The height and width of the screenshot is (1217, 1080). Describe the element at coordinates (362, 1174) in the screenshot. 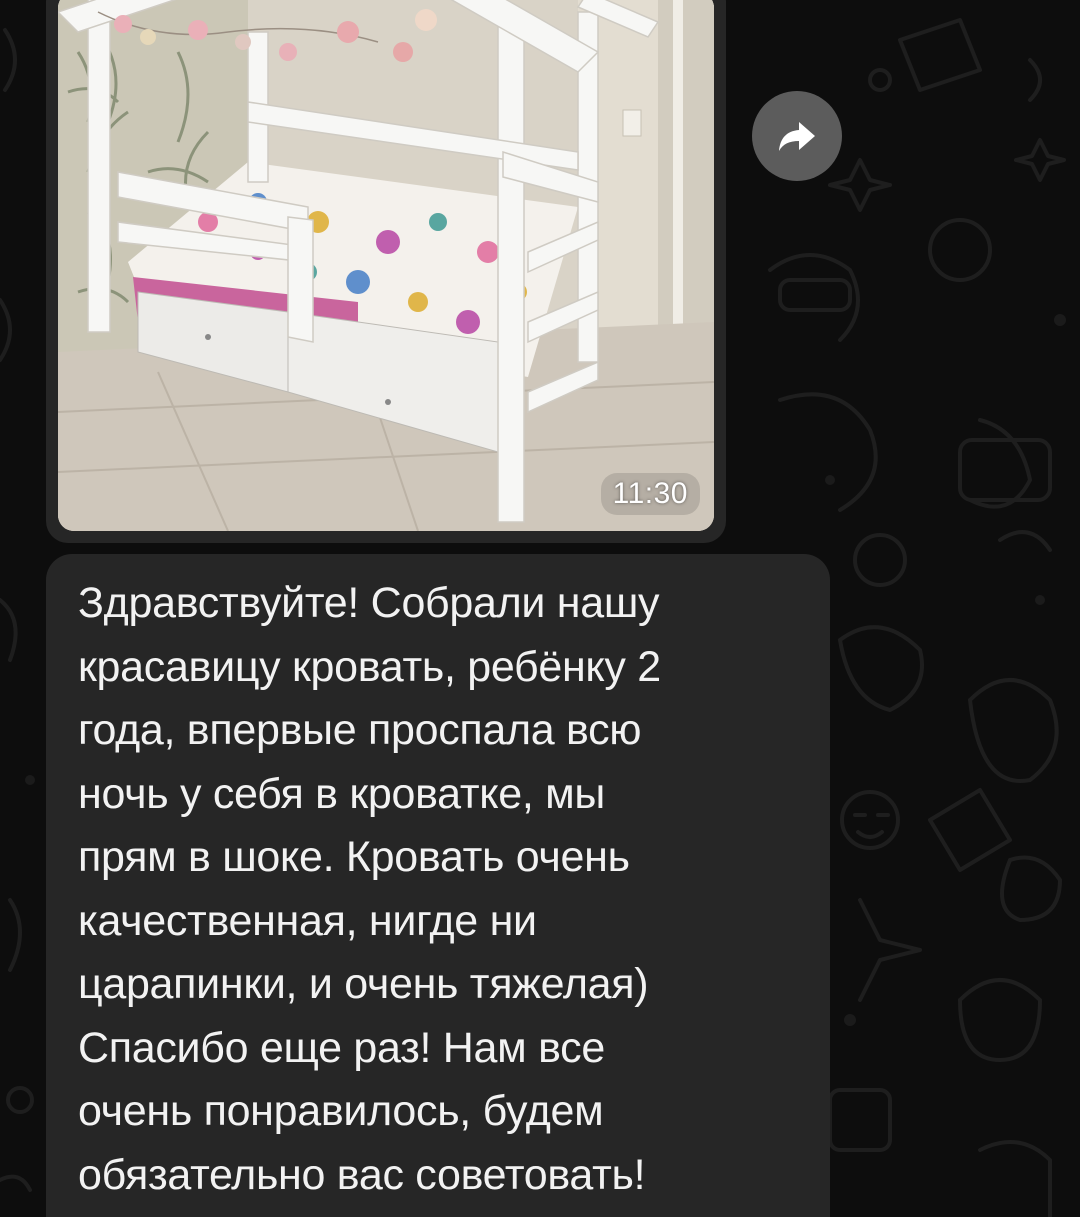

I see `message-line: обязательно вас советовать!` at that location.